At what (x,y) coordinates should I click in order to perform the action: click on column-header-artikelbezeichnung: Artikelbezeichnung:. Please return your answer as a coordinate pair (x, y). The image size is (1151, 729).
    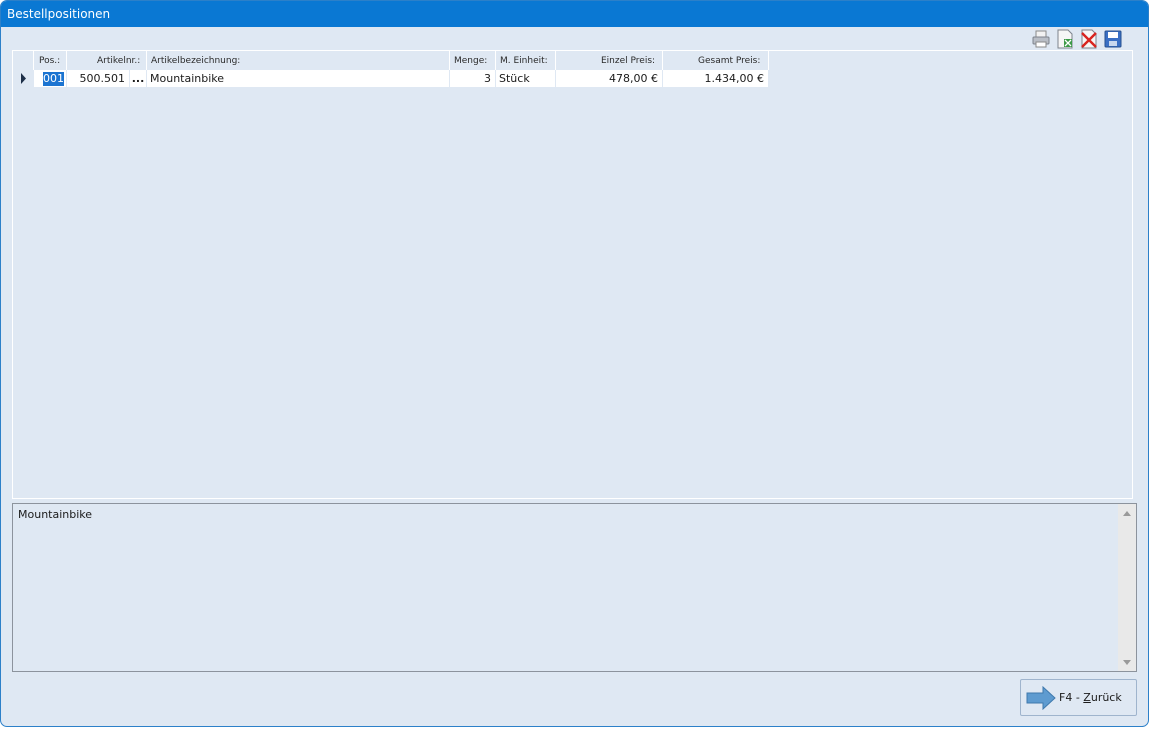
    Looking at the image, I should click on (195, 61).